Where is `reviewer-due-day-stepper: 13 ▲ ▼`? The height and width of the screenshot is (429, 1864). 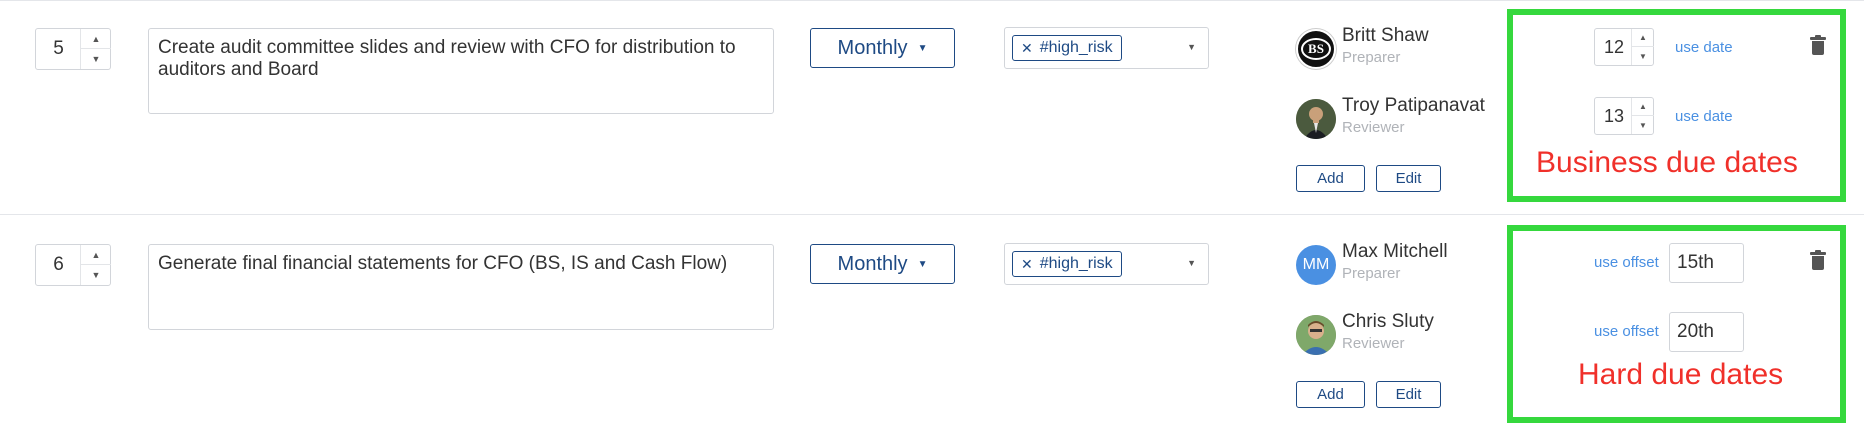 reviewer-due-day-stepper: 13 ▲ ▼ is located at coordinates (1624, 116).